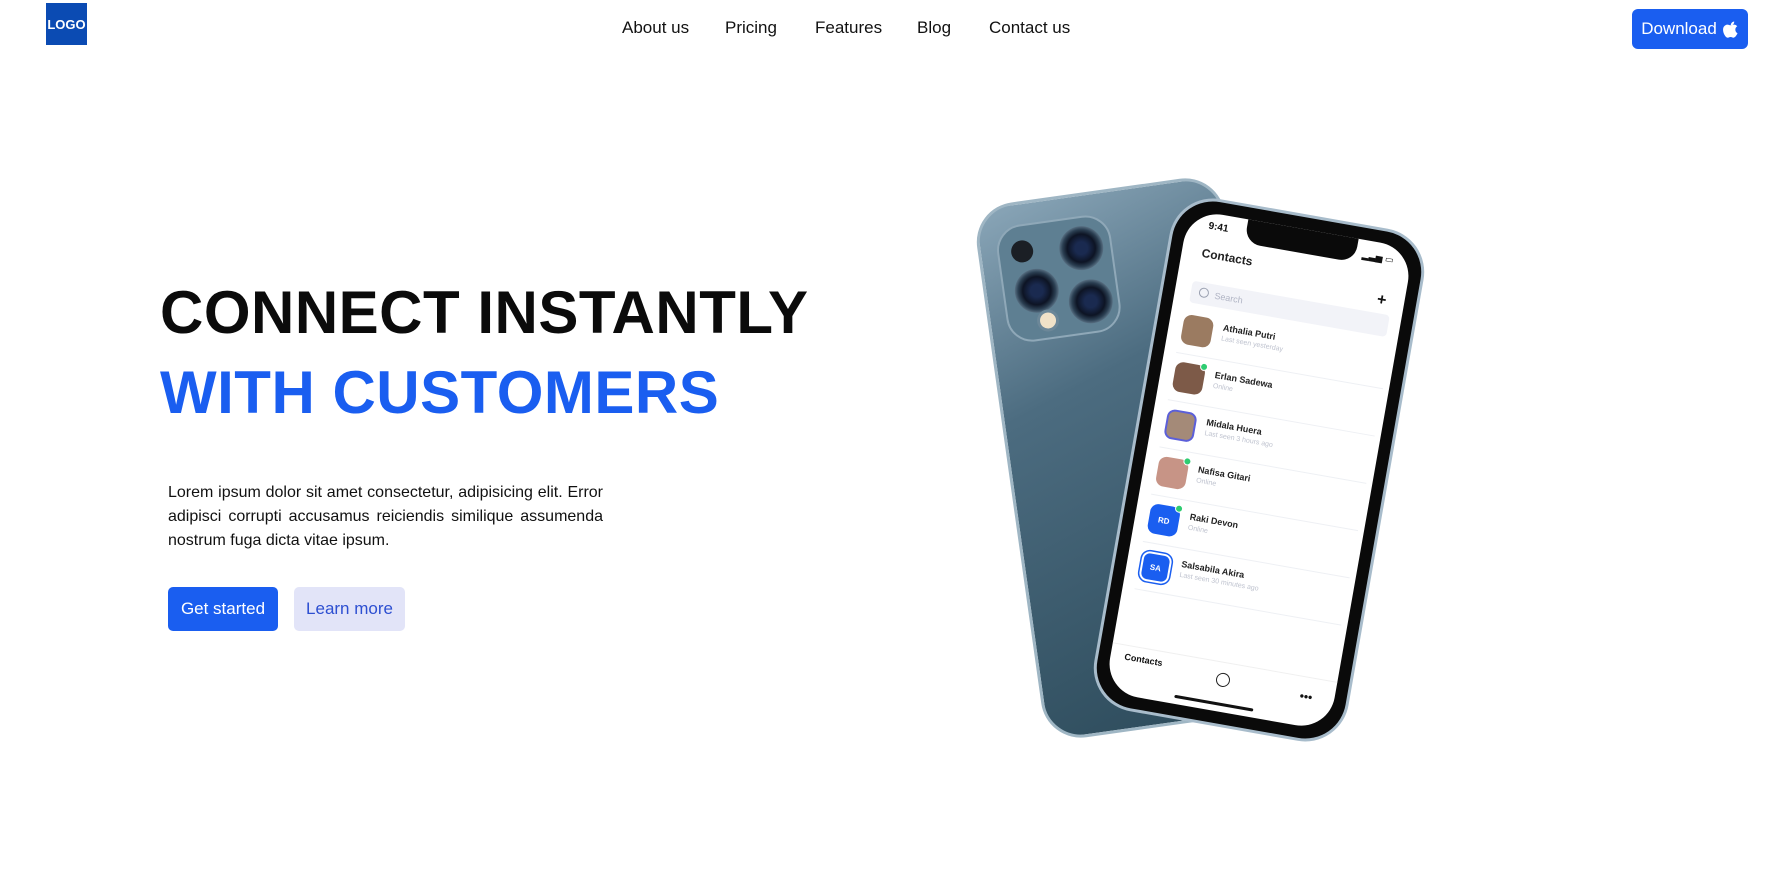 This screenshot has height=888, width=1786. Describe the element at coordinates (1302, 240) in the screenshot. I see `phone-notch` at that location.